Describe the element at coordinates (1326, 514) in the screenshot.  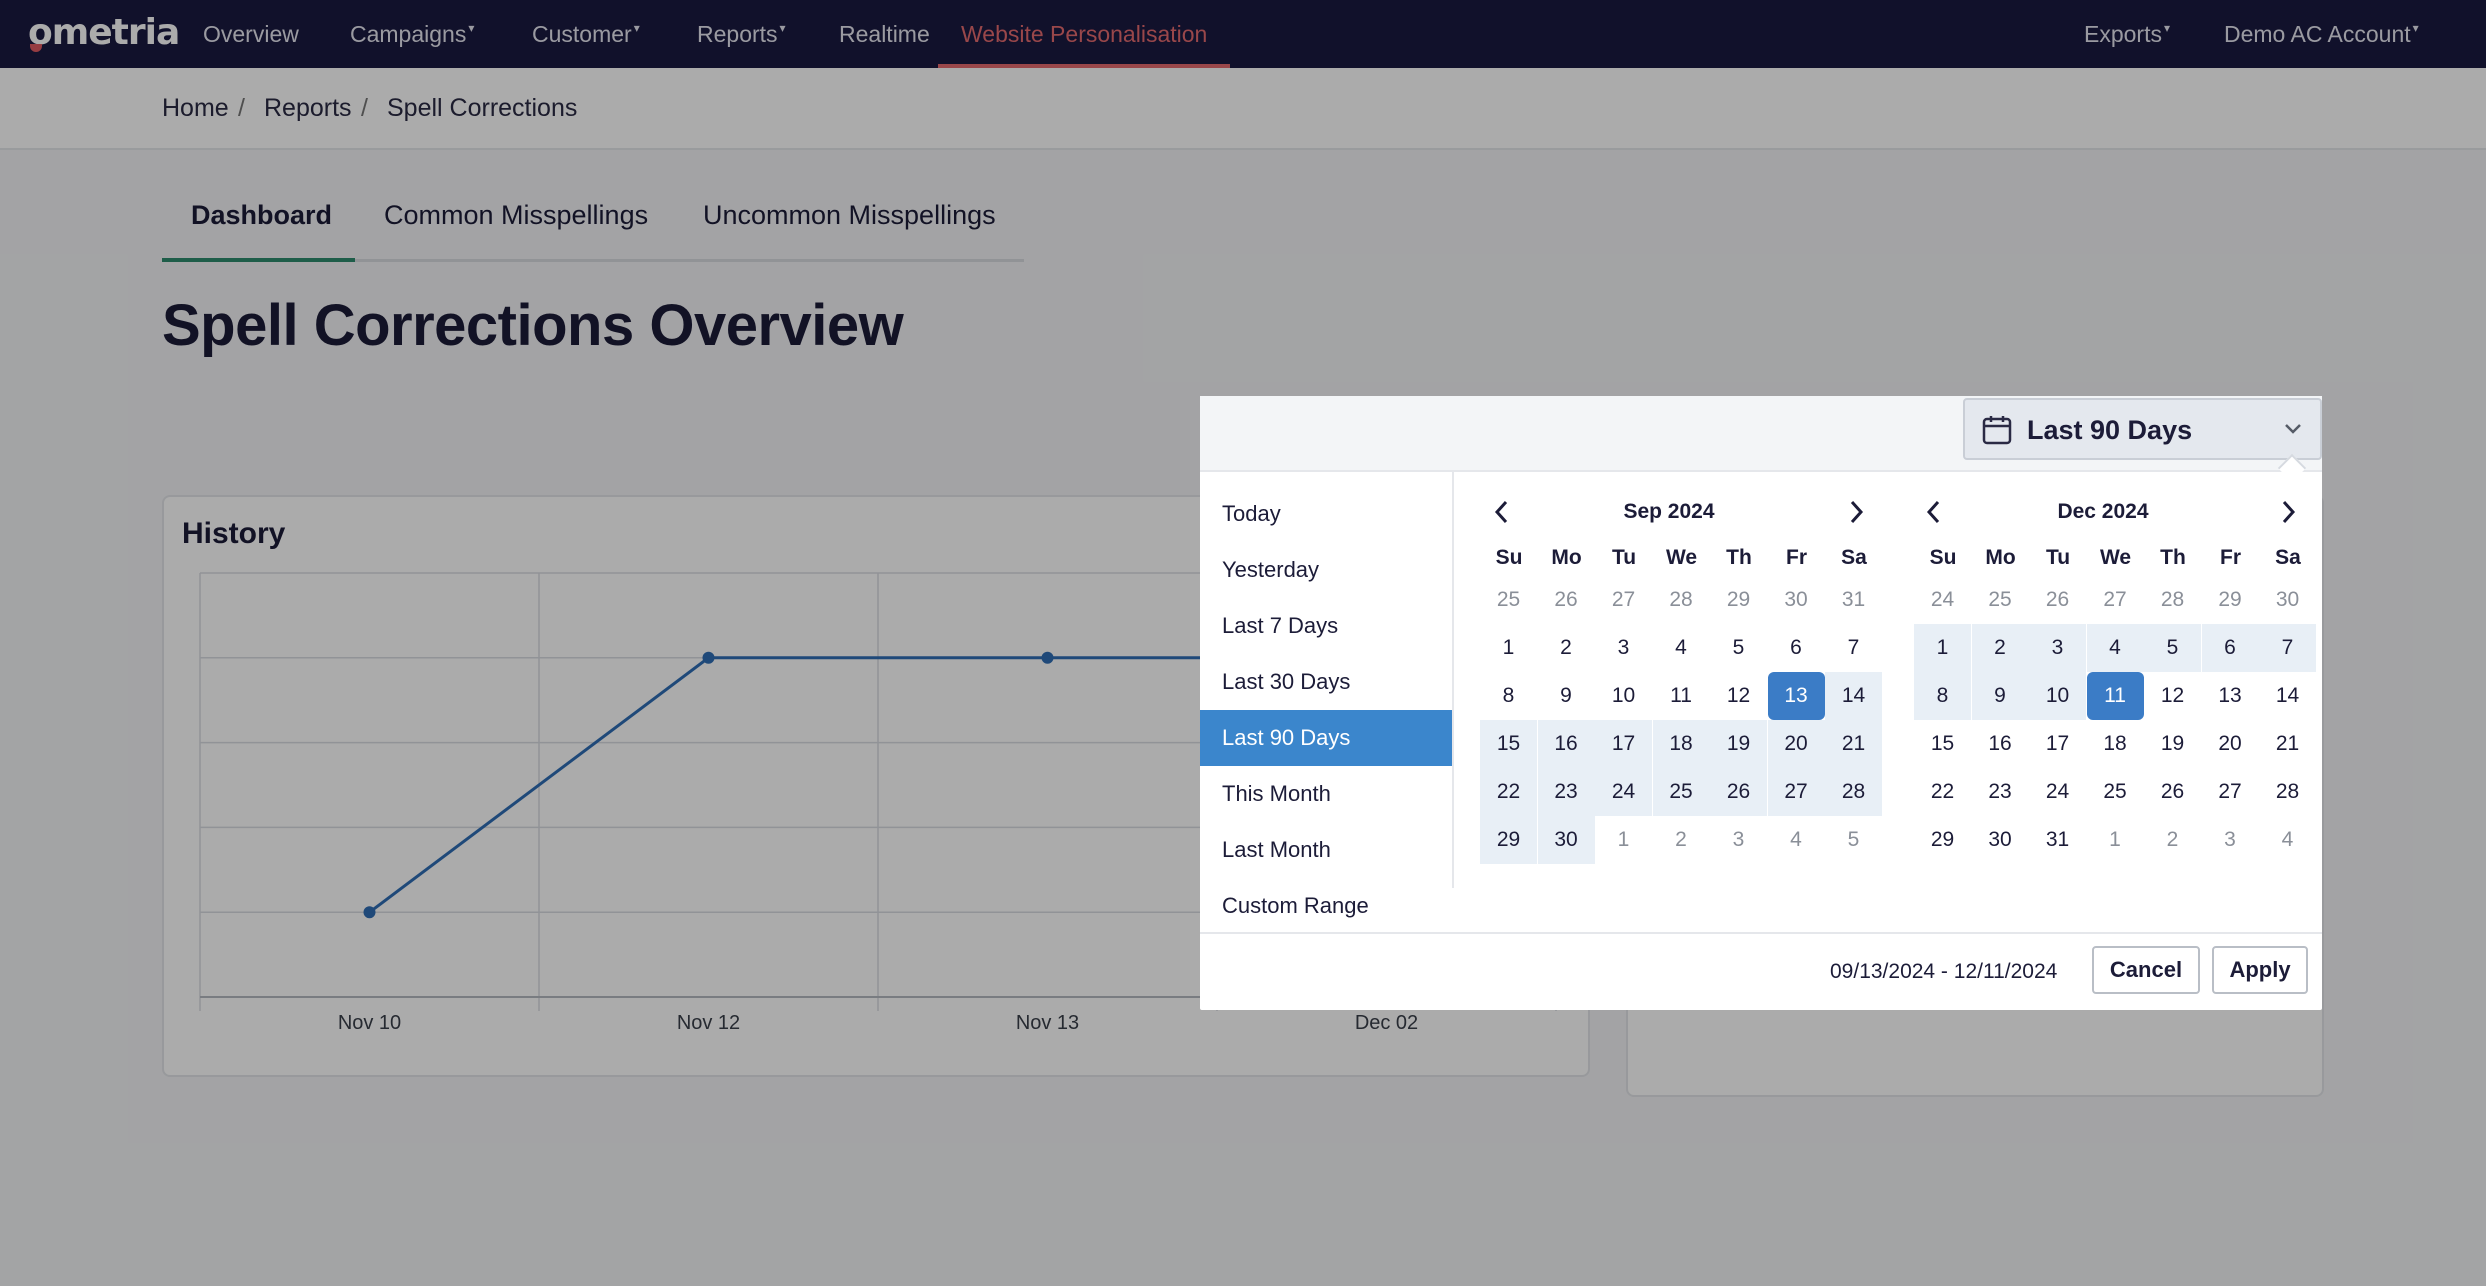
I see `preset-today: Today` at that location.